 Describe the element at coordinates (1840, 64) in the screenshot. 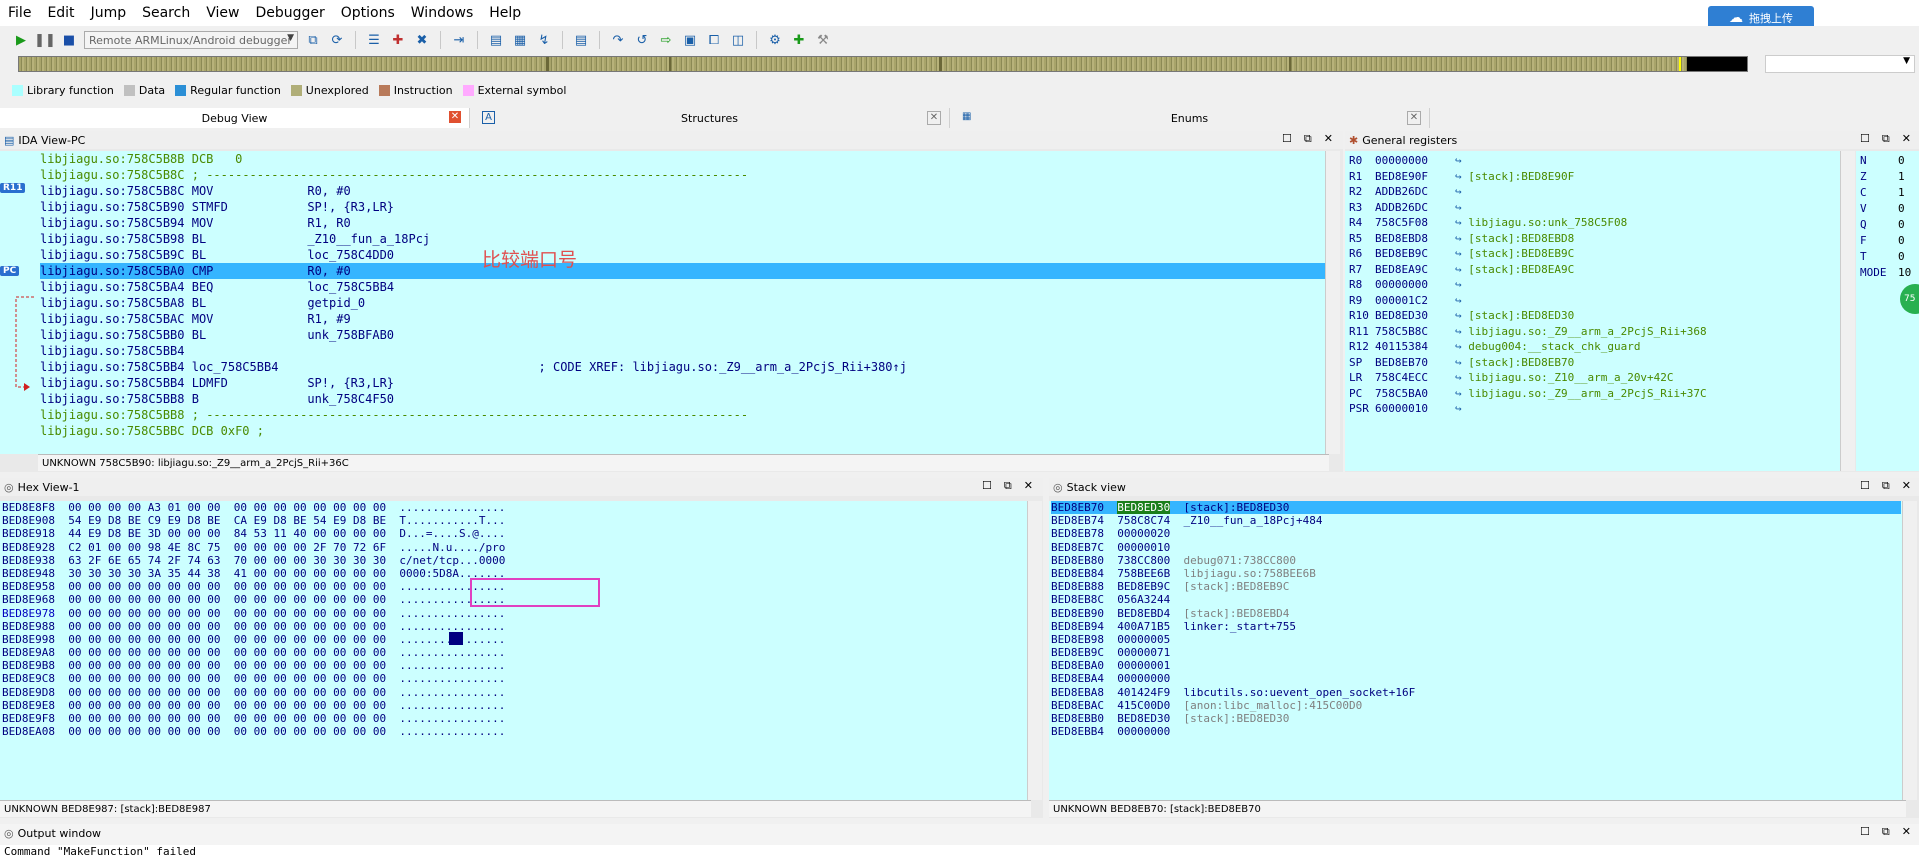

I see `nav-dropdown: ▼` at that location.